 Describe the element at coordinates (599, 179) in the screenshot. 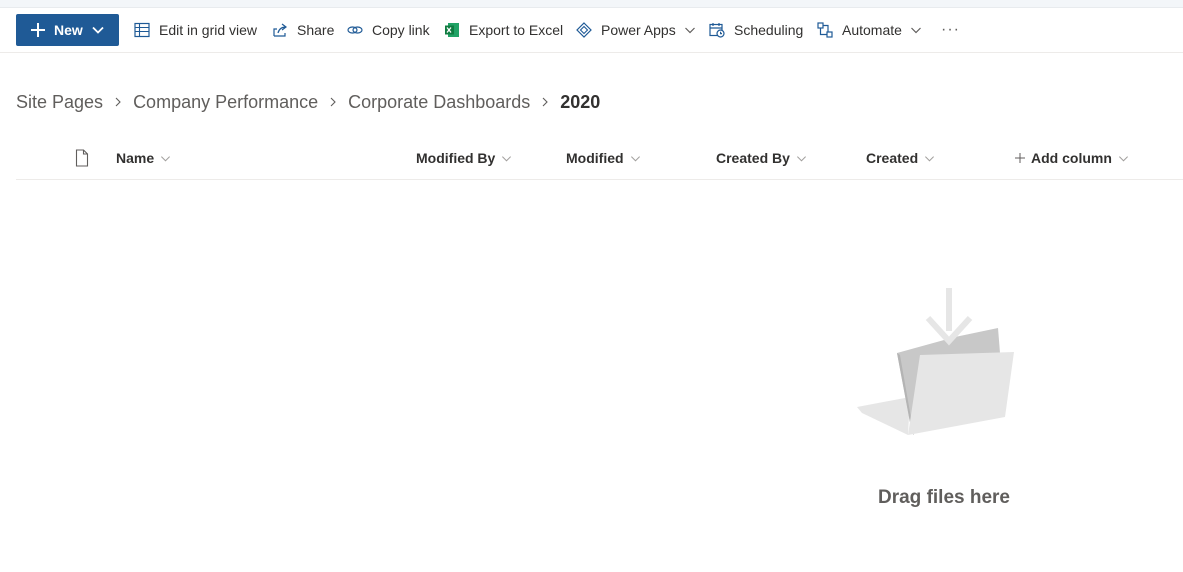

I see `header-divider` at that location.